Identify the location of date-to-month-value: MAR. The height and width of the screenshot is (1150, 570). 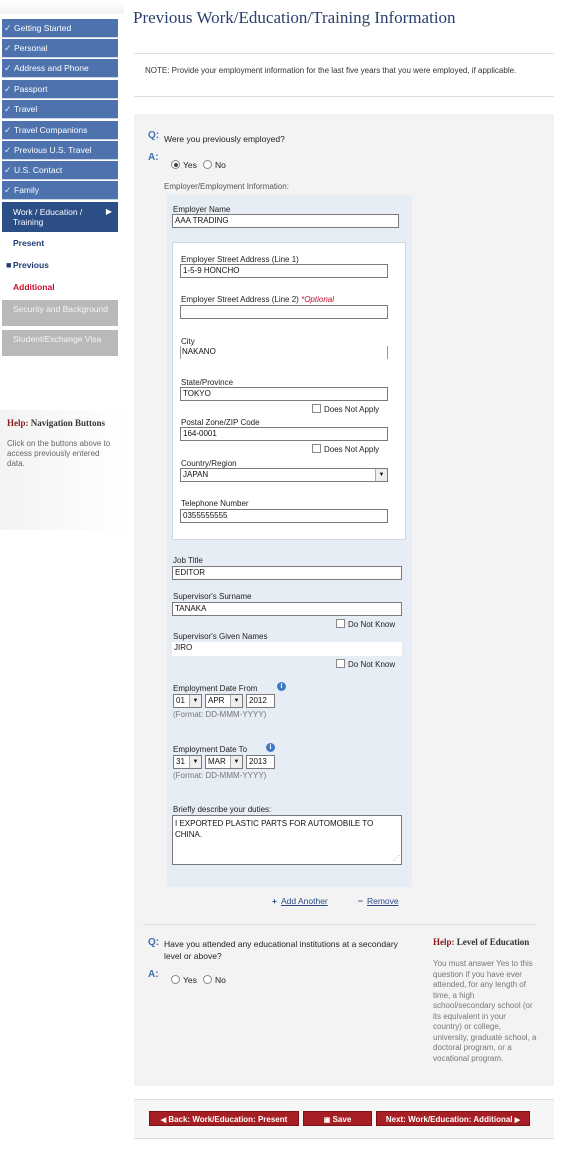
(217, 761).